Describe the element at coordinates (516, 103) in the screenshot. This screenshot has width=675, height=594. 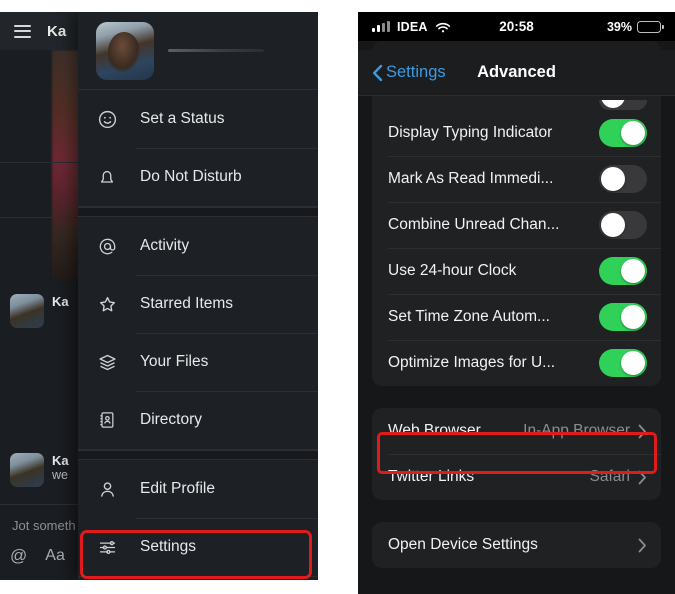
I see `partial-row-above` at that location.